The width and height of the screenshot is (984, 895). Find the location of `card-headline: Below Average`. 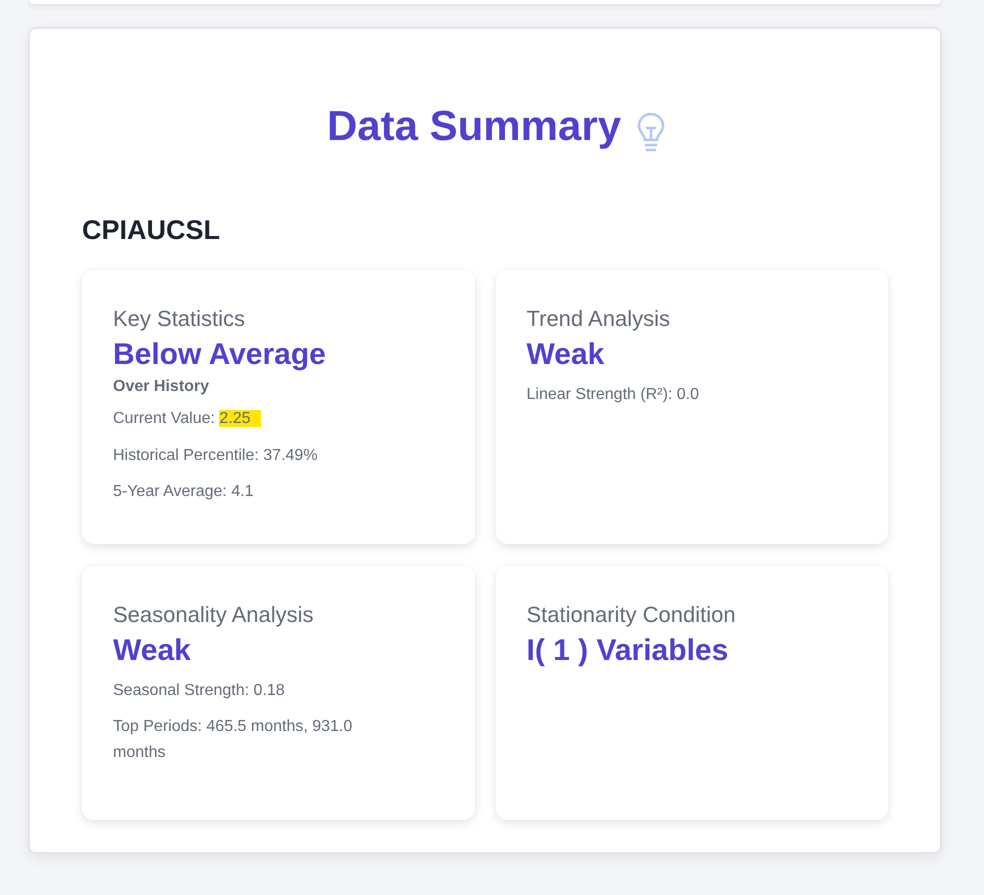

card-headline: Below Average is located at coordinates (219, 355).